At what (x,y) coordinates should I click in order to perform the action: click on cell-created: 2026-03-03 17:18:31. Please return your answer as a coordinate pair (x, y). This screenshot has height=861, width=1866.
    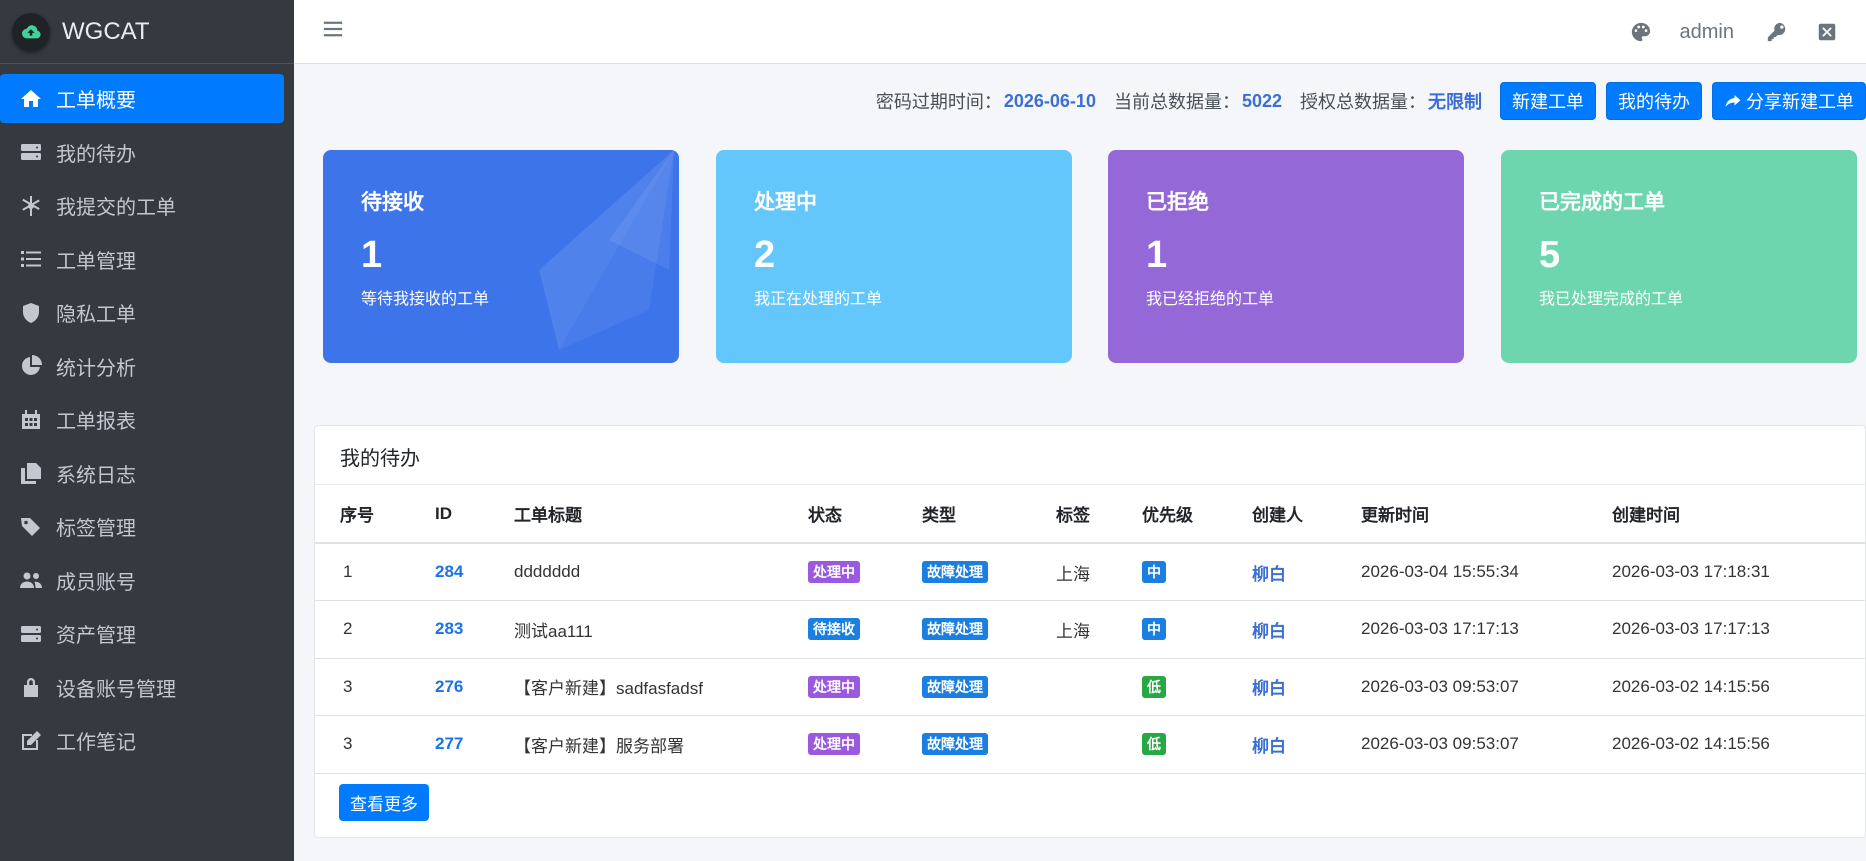
    Looking at the image, I should click on (1738, 572).